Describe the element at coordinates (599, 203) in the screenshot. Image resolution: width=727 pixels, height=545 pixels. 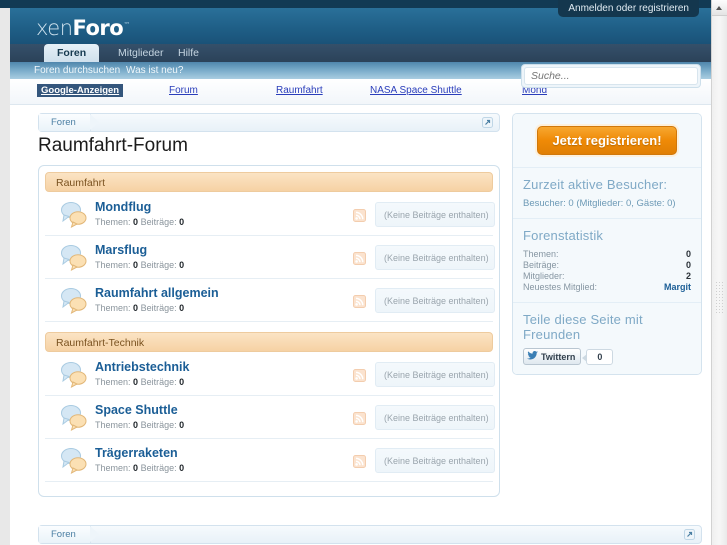
I see `online-users-text: Besucher: 0 (Mitglieder: 0, Gäste: 0)` at that location.